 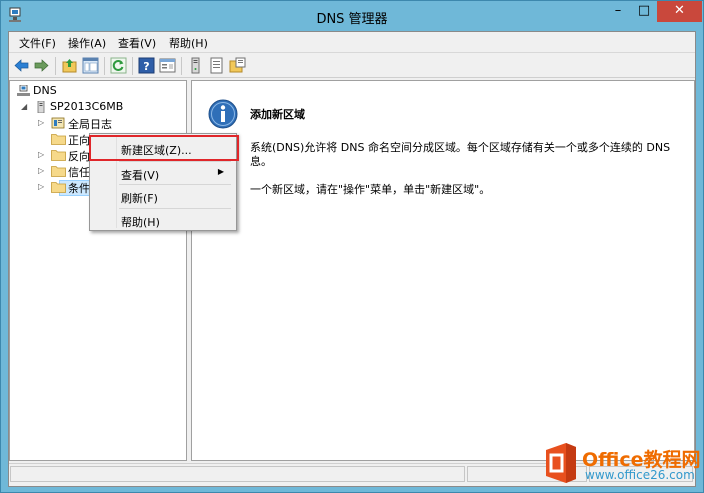 What do you see at coordinates (45, 90) in the screenshot?
I see `tree-node-label: DNS` at bounding box center [45, 90].